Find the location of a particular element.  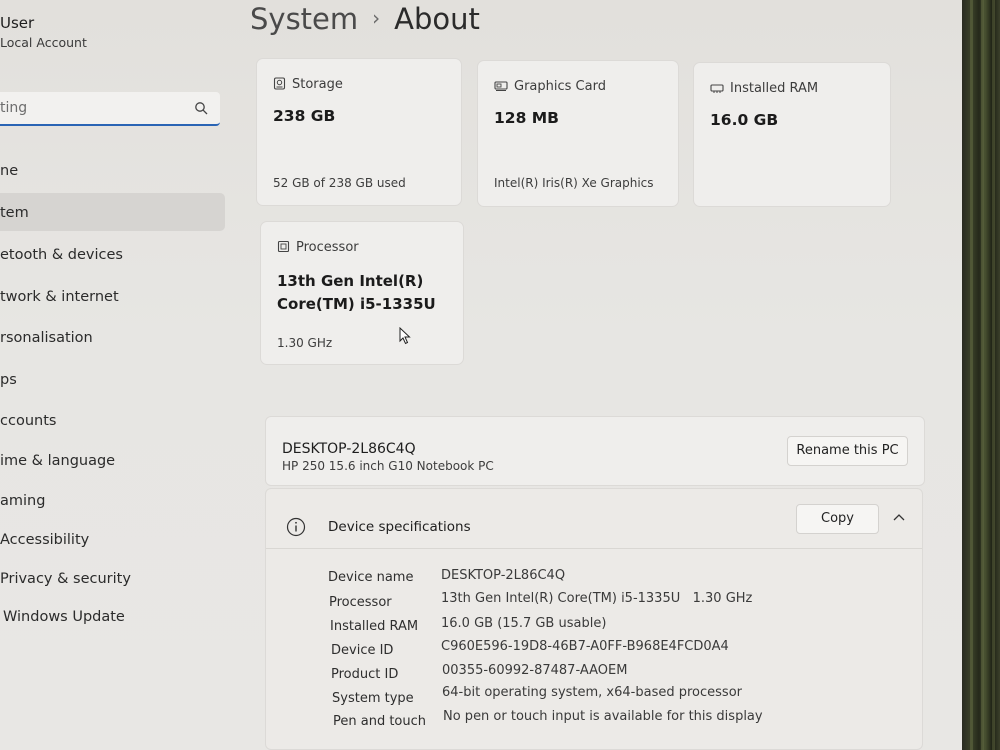

processor-icon is located at coordinates (283, 246).